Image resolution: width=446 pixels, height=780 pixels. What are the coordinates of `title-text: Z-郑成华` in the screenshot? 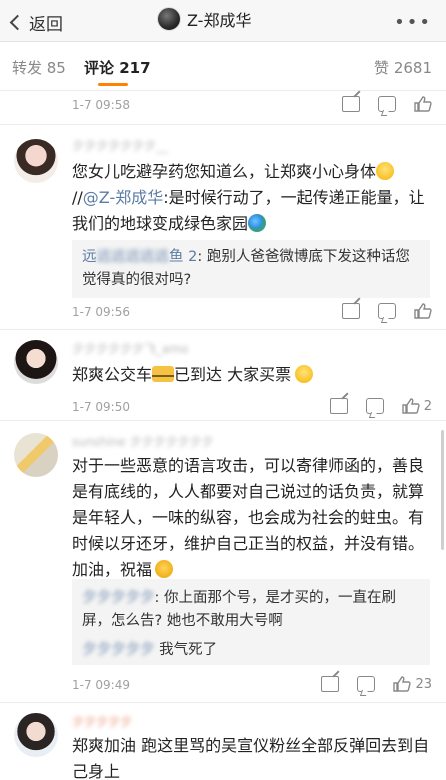 It's located at (219, 20).